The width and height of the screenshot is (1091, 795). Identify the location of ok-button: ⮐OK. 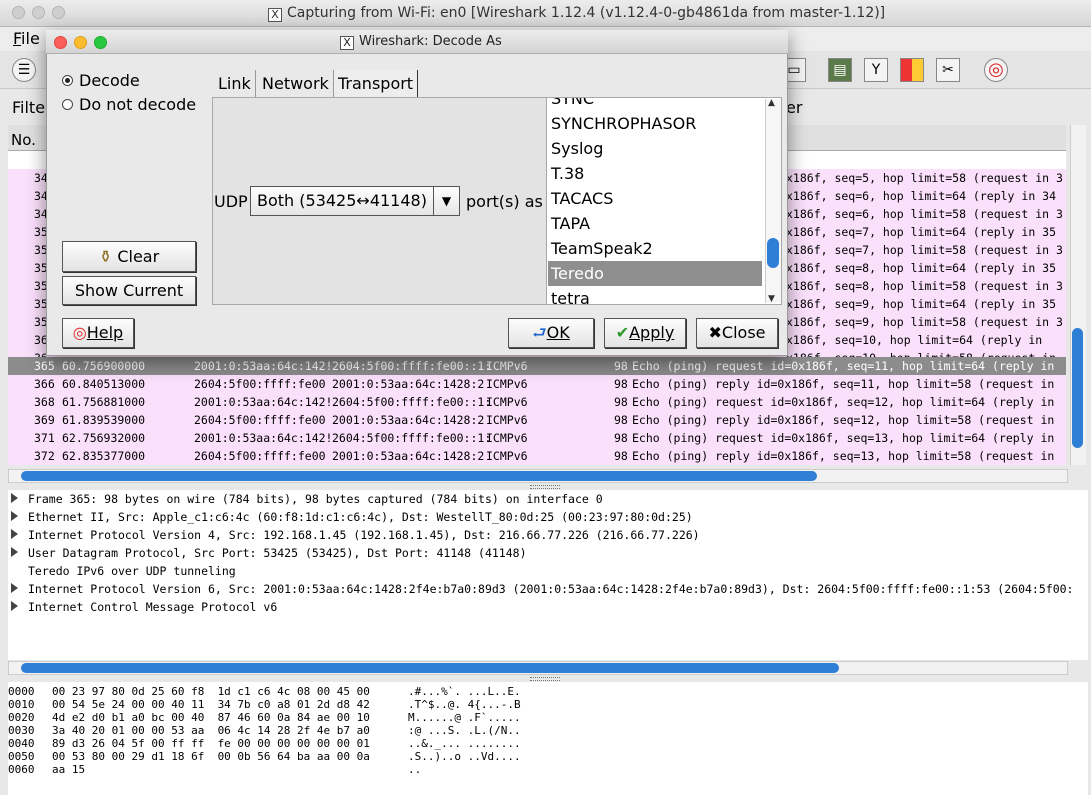
(551, 333).